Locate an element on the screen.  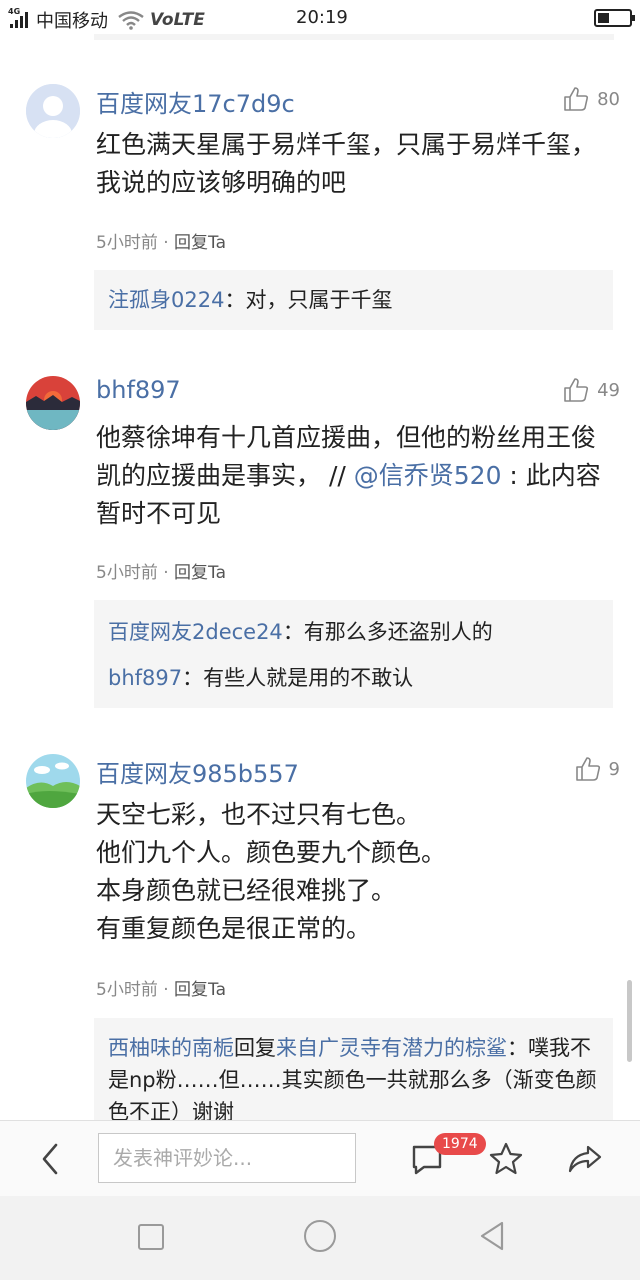
battery-icon is located at coordinates (614, 18).